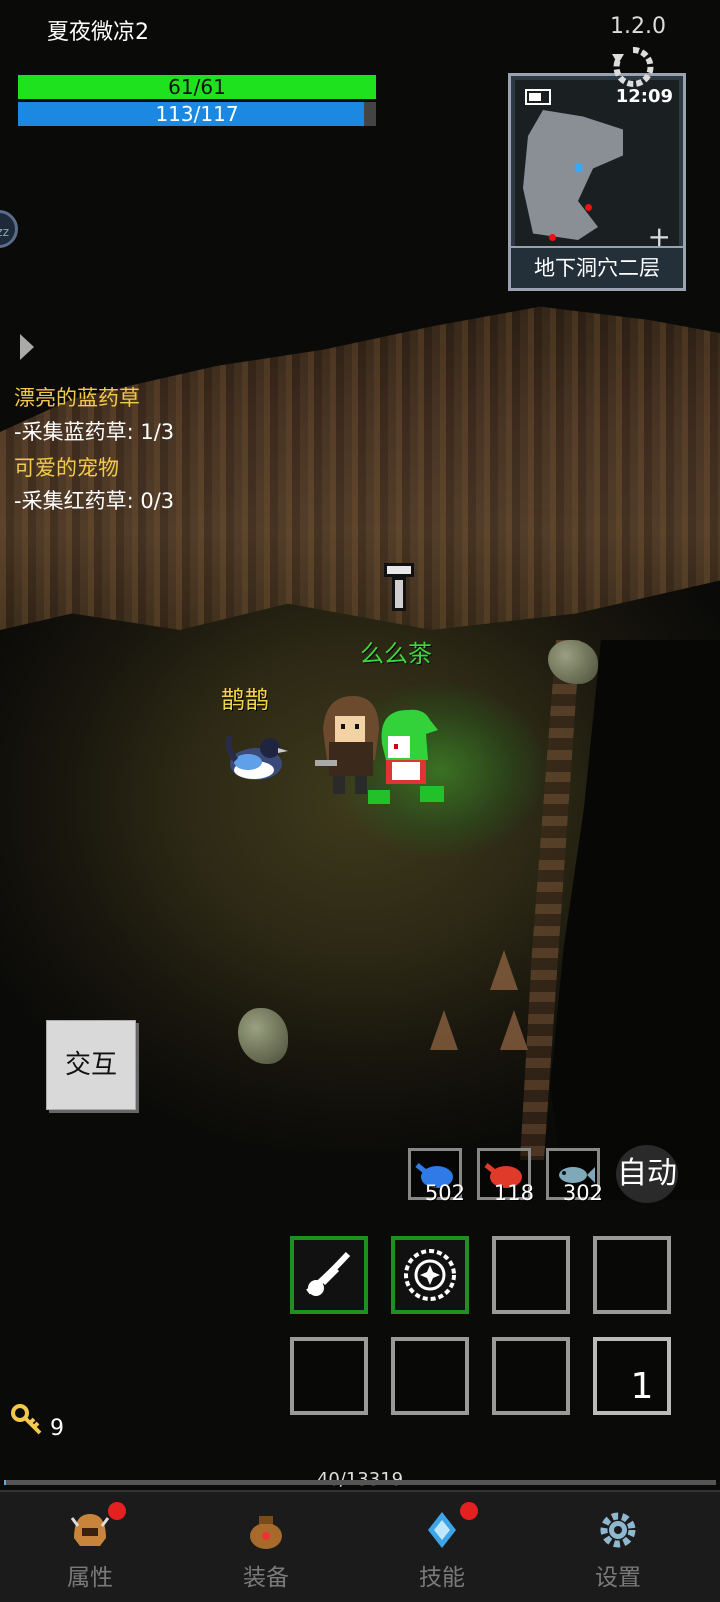 Image resolution: width=720 pixels, height=1602 pixels. I want to click on bottom-nav: 属性 装备 技能 设置, so click(360, 1546).